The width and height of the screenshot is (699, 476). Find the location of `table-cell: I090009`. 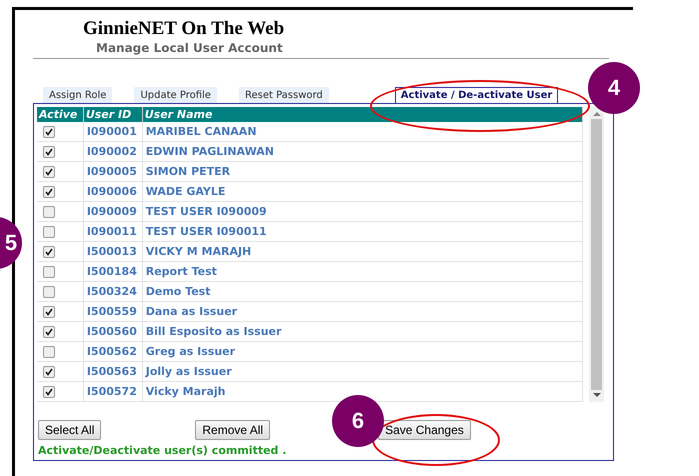

table-cell: I090009 is located at coordinates (112, 212).